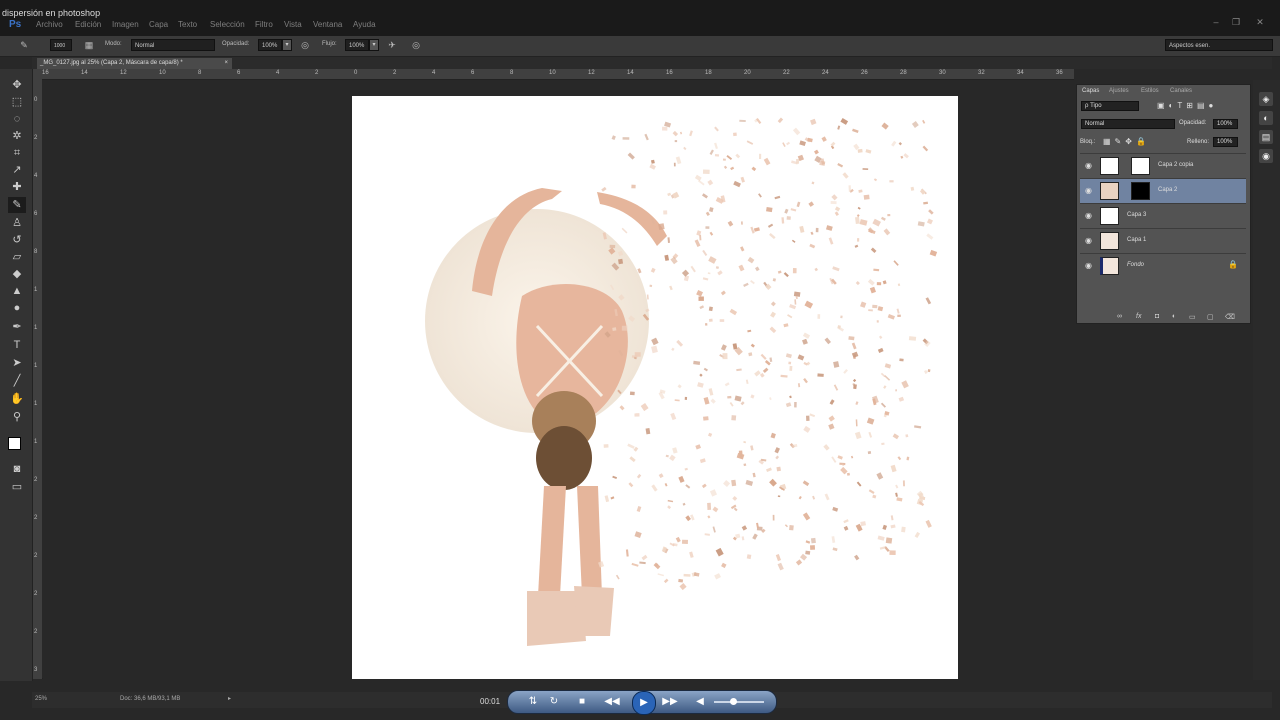  What do you see at coordinates (1192, 317) in the screenshot?
I see `folder-icon: ▭` at bounding box center [1192, 317].